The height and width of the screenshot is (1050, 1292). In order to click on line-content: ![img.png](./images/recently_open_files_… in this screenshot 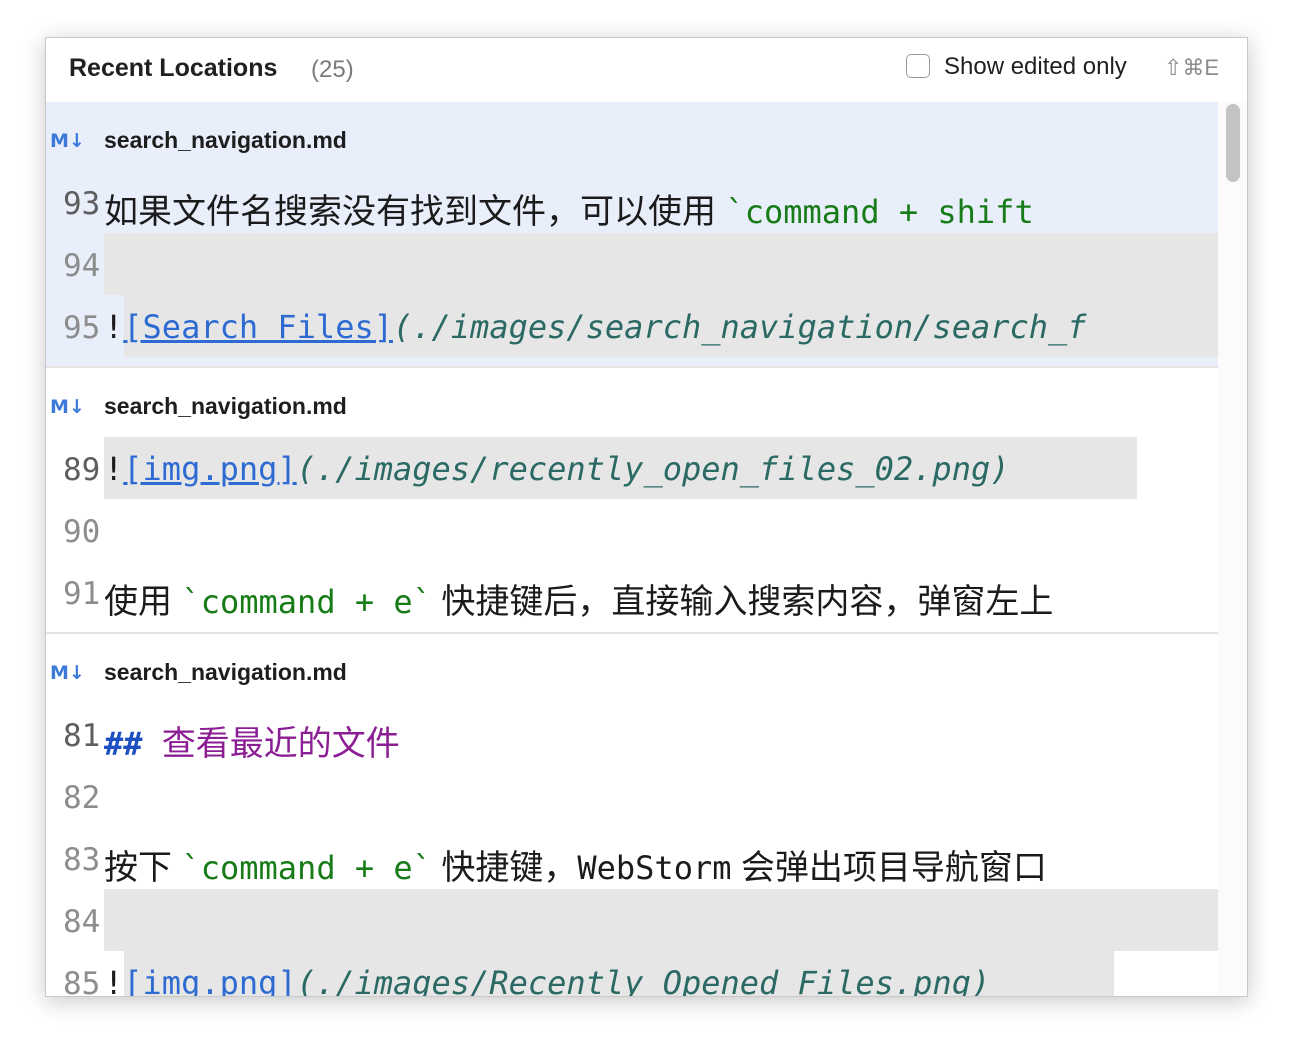, I will do `click(556, 469)`.